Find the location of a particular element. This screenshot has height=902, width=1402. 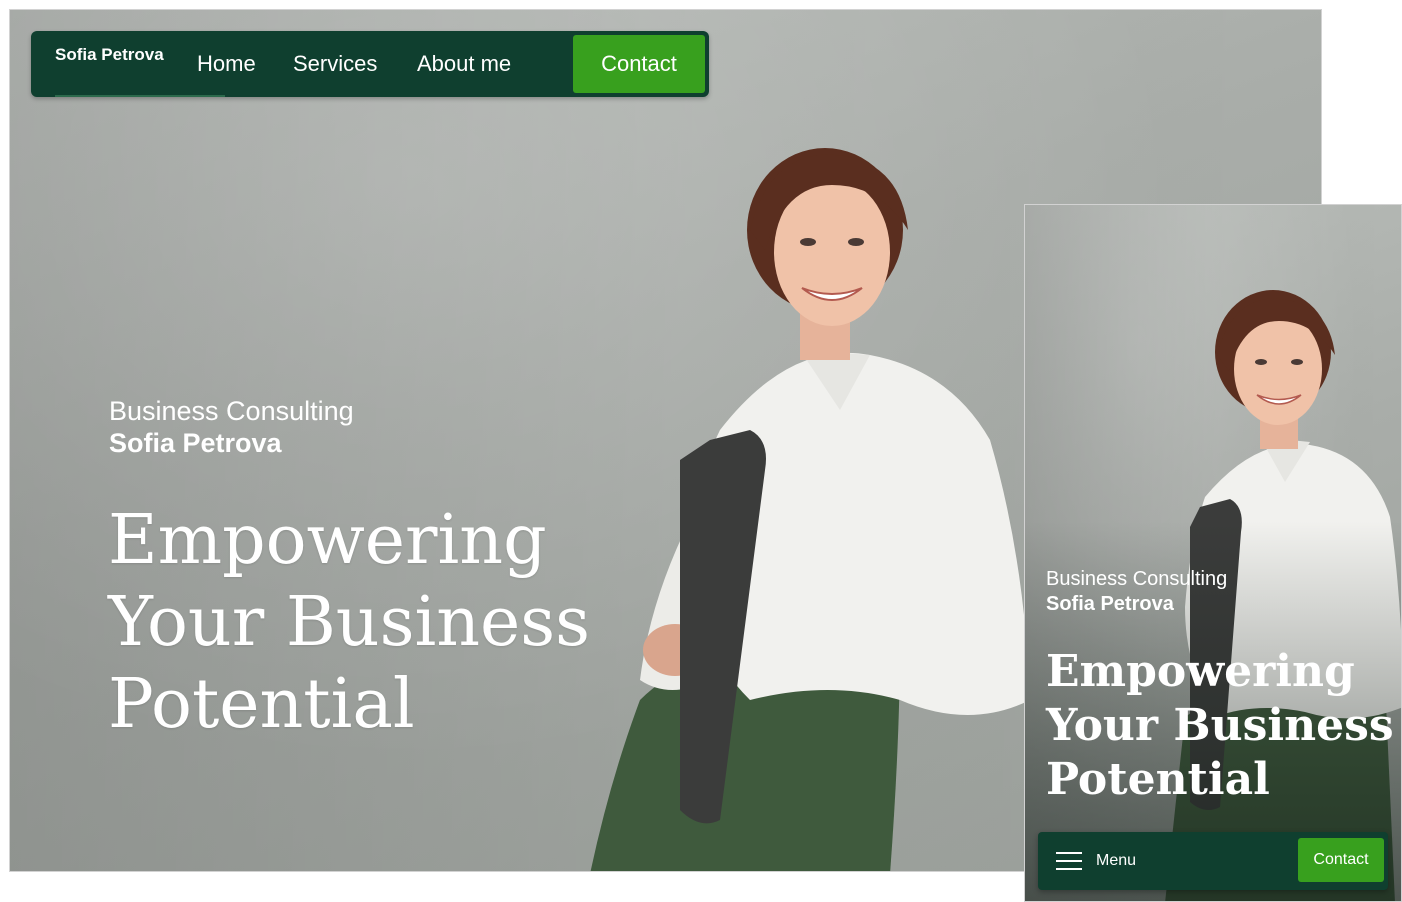

hamburger-icon is located at coordinates (1069, 861).